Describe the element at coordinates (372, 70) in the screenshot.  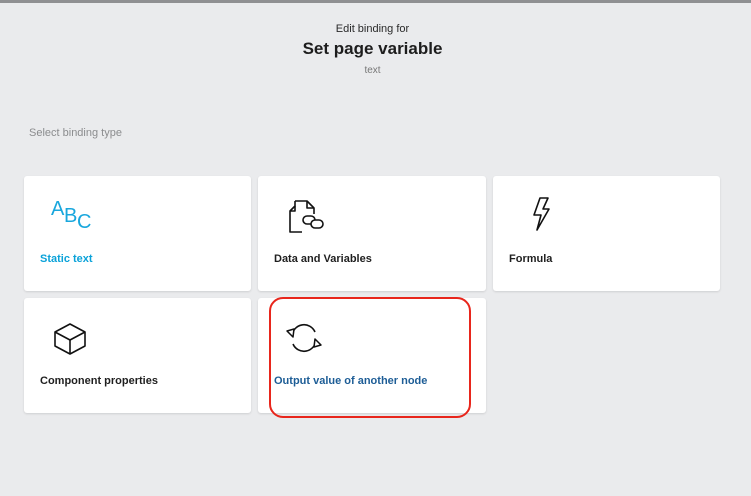
I see `binding-data-type: text` at that location.